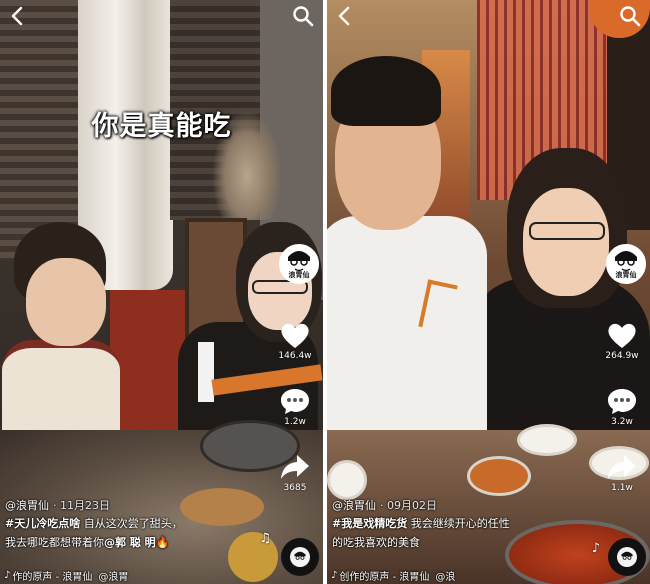 This screenshot has width=650, height=584. What do you see at coordinates (131, 523) in the screenshot?
I see `description-text: 自从这次尝了甜头，` at bounding box center [131, 523].